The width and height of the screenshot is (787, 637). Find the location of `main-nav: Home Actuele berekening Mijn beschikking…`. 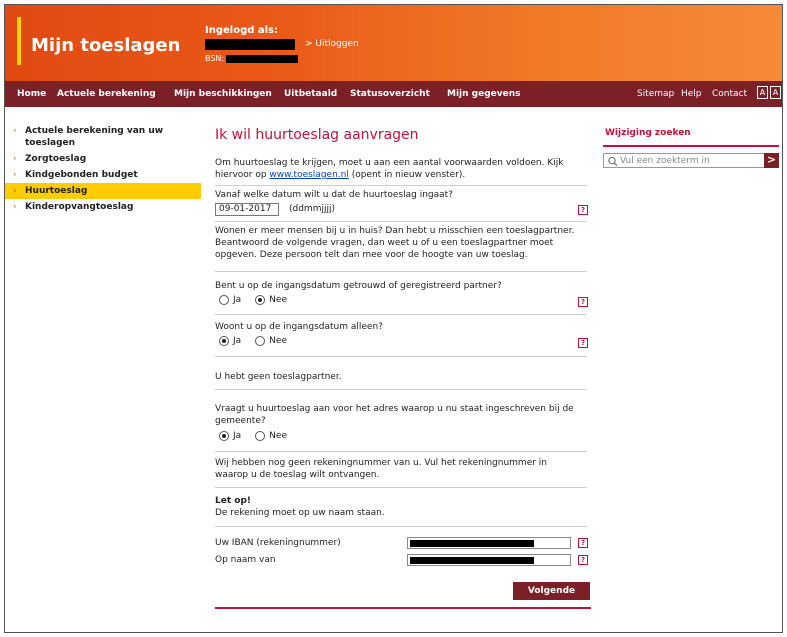

main-nav: Home Actuele berekening Mijn beschikking… is located at coordinates (393, 94).